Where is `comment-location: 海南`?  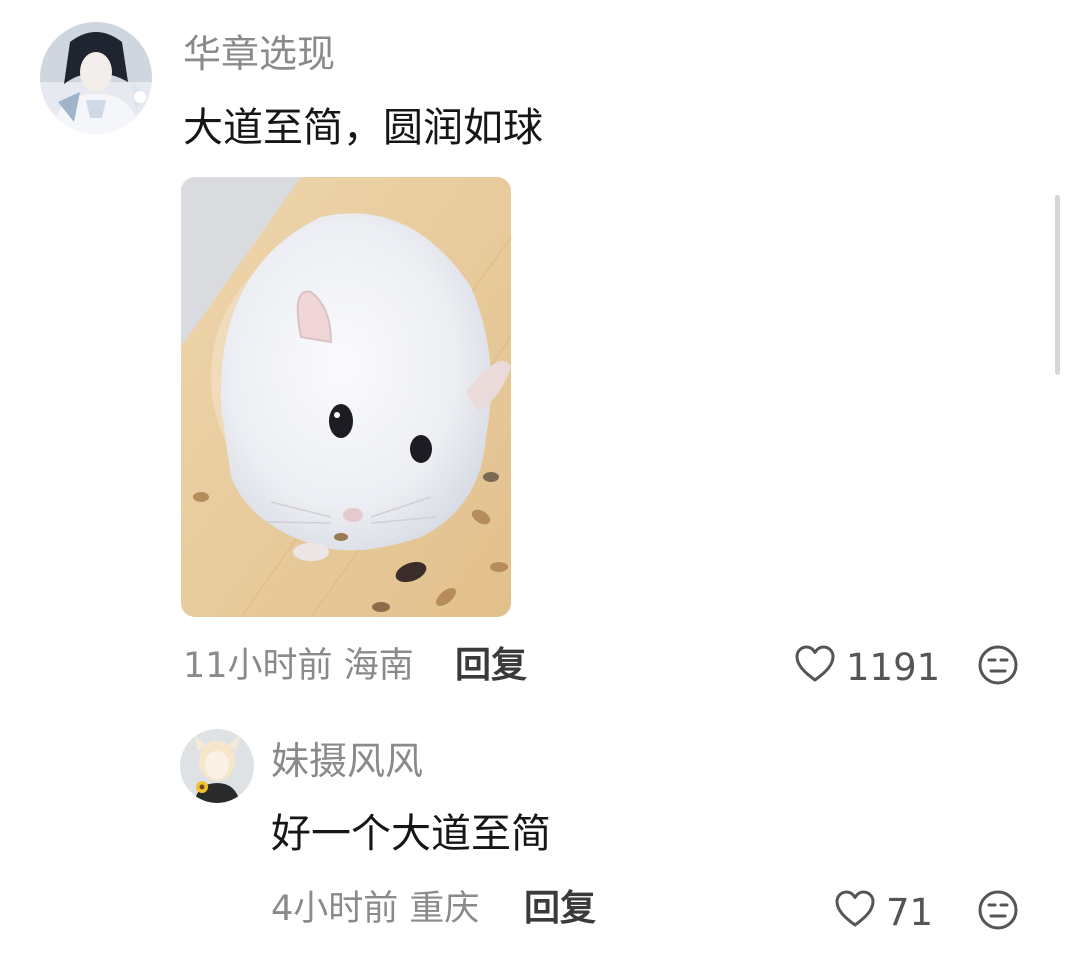 comment-location: 海南 is located at coordinates (378, 666).